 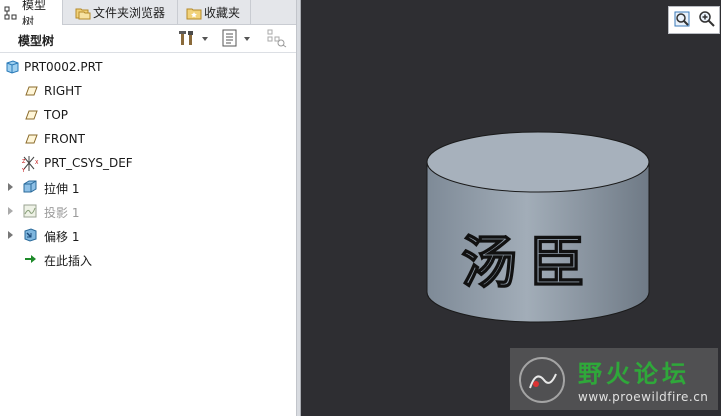 I want to click on filter-tree-icon, so click(x=277, y=39).